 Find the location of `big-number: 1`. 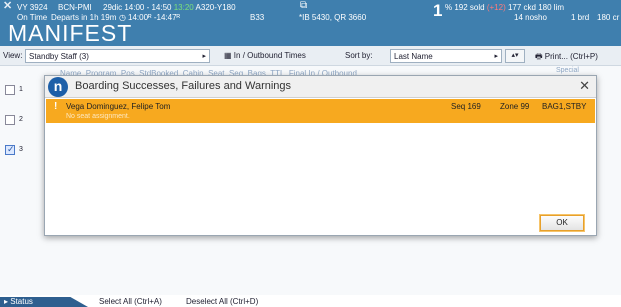

big-number: 1 is located at coordinates (438, 10).